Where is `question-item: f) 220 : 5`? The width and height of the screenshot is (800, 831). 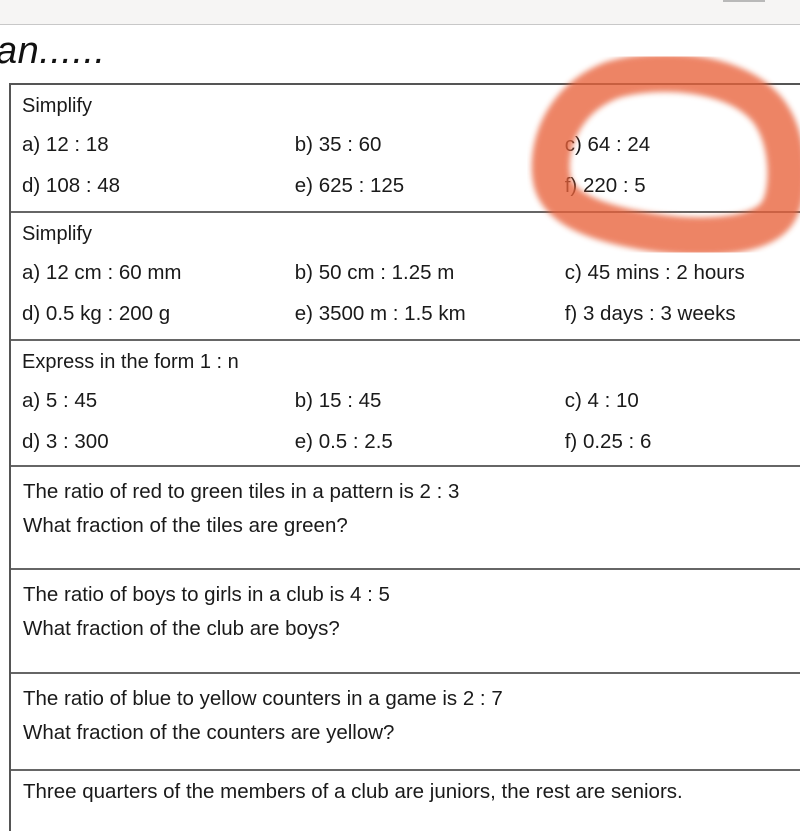
question-item: f) 220 : 5 is located at coordinates (605, 185).